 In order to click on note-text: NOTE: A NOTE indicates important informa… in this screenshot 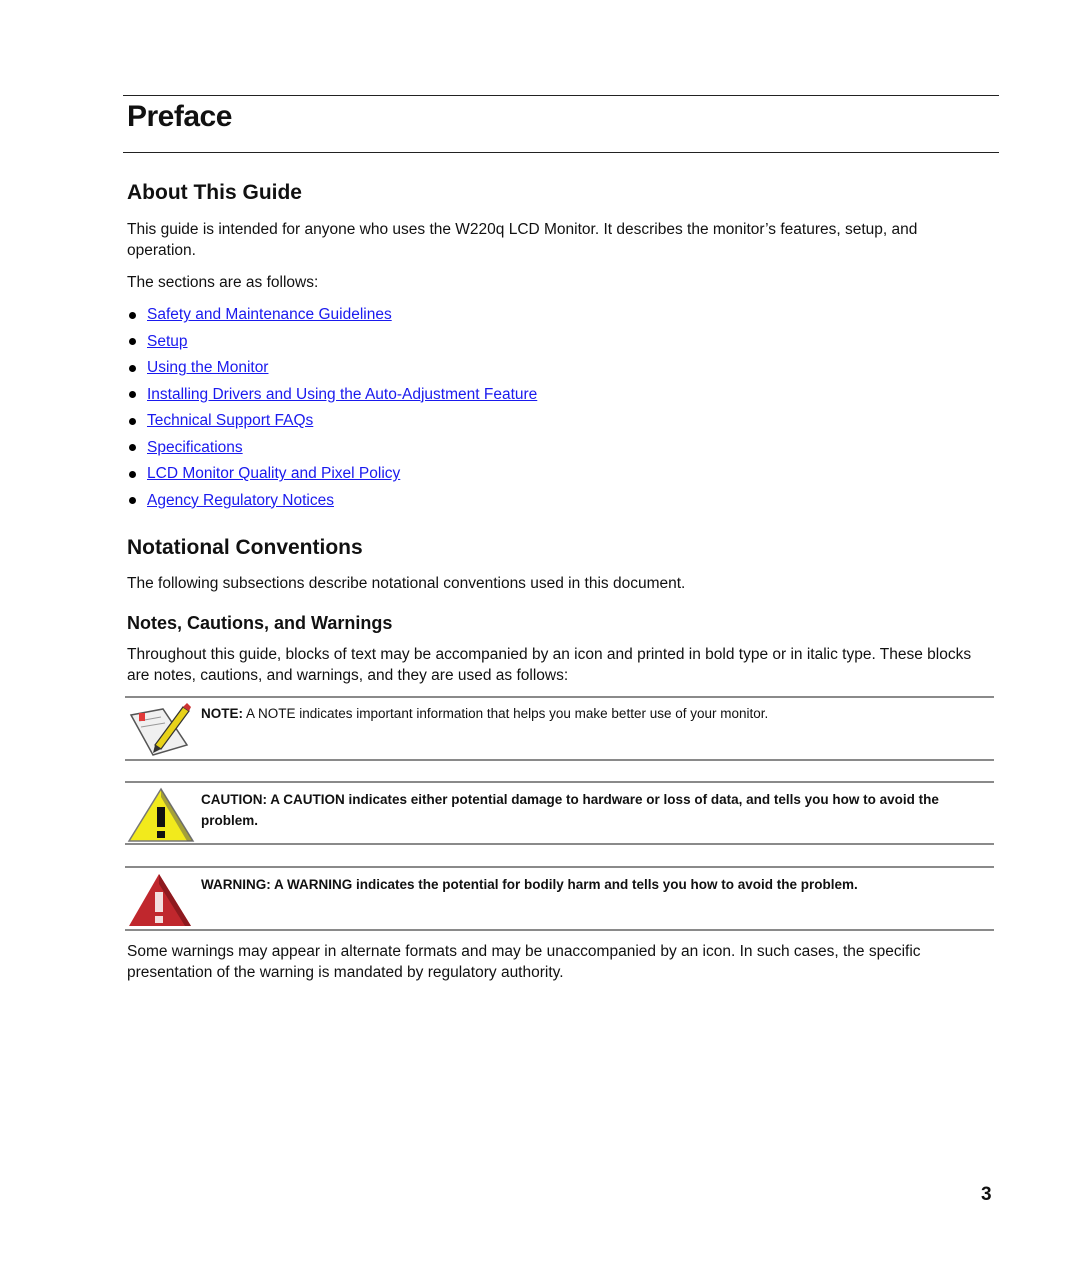, I will do `click(485, 713)`.